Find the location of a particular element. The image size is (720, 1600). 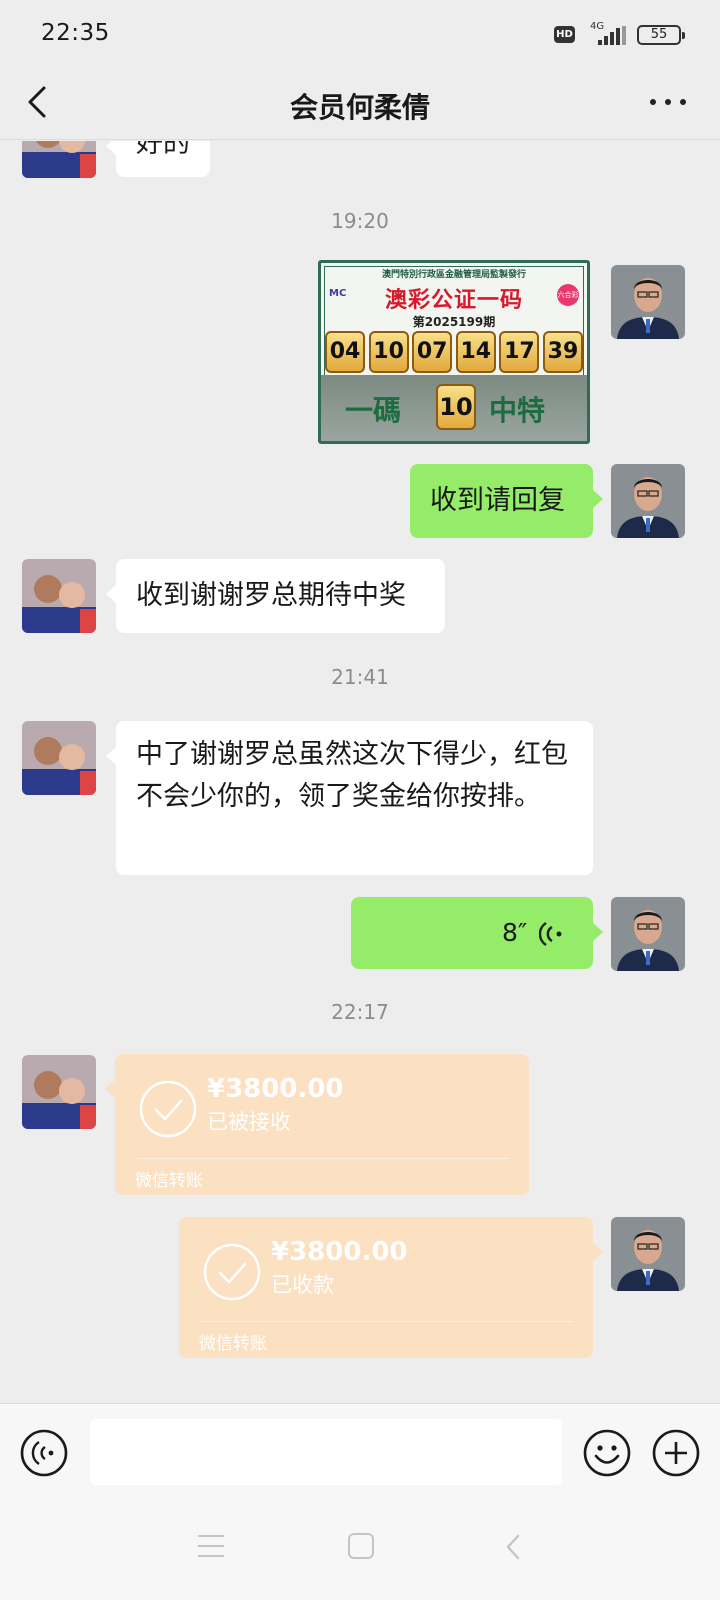

transfer-status: 已被接收 is located at coordinates (249, 1122).